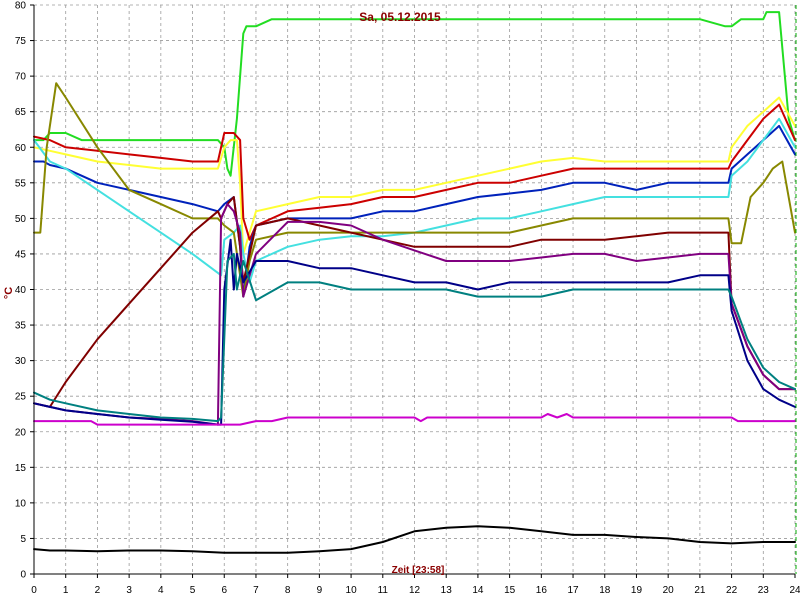  I want to click on y-tick-label-12: 60, so click(21, 148).